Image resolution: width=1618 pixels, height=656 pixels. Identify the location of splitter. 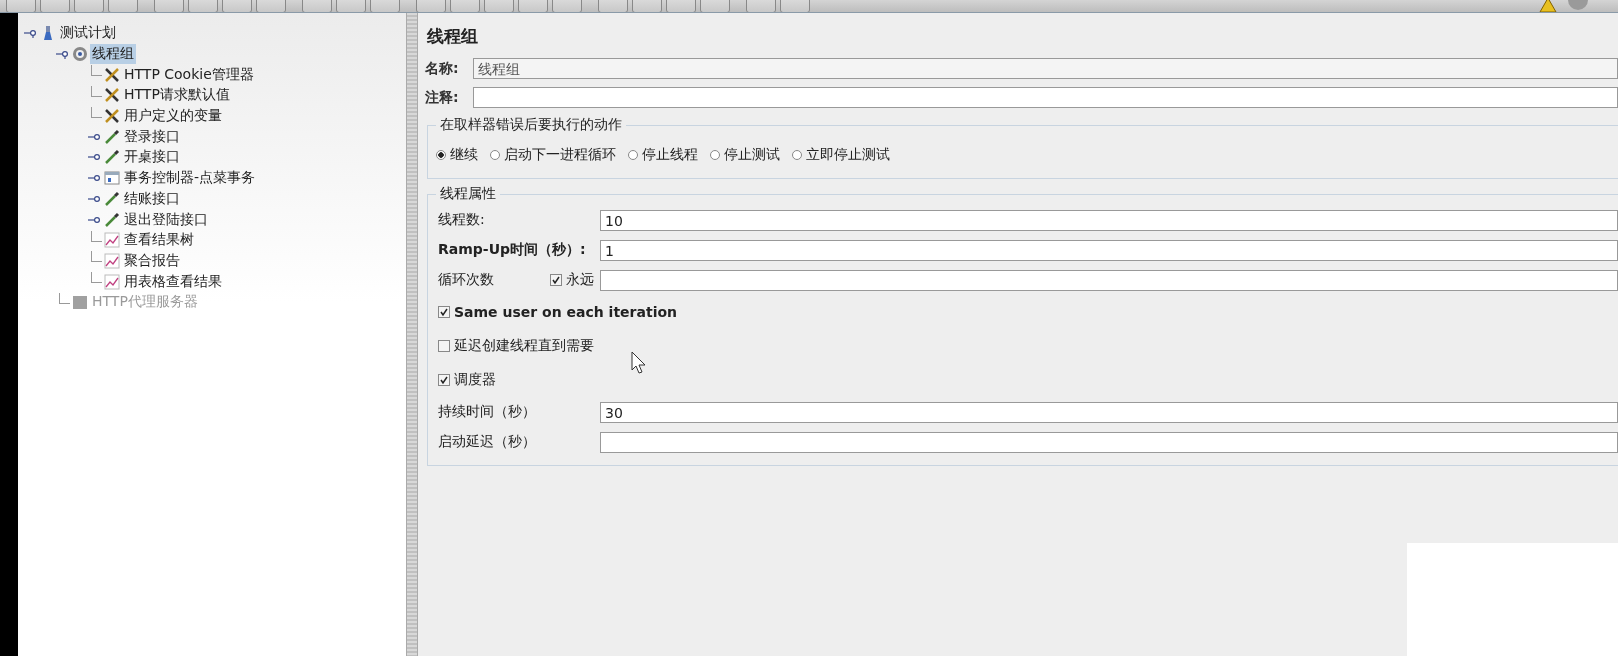
(412, 334).